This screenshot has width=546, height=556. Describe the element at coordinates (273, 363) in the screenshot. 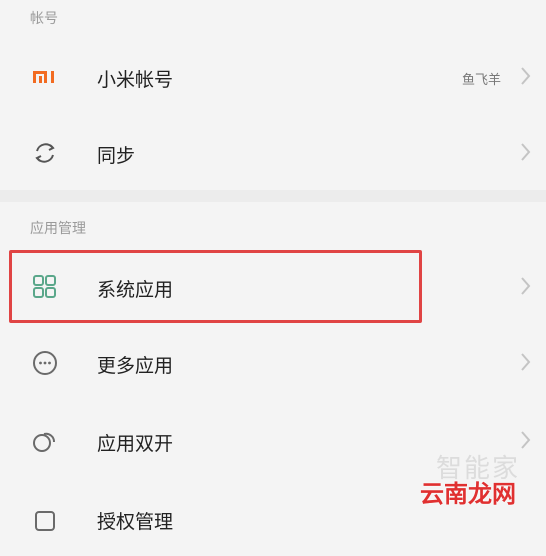

I see `settings-row-more-apps: 更多应用` at that location.